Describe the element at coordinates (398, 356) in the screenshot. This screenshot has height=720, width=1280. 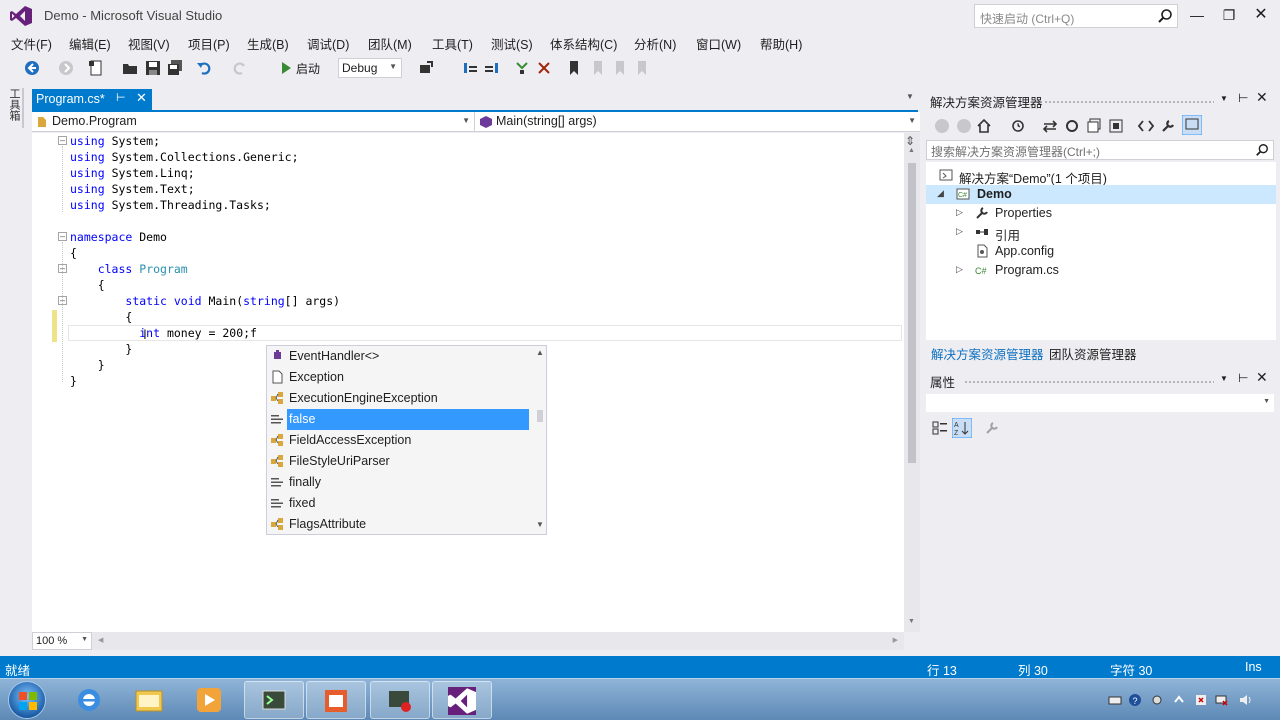
I see `completion-item: EventHandler<>` at that location.